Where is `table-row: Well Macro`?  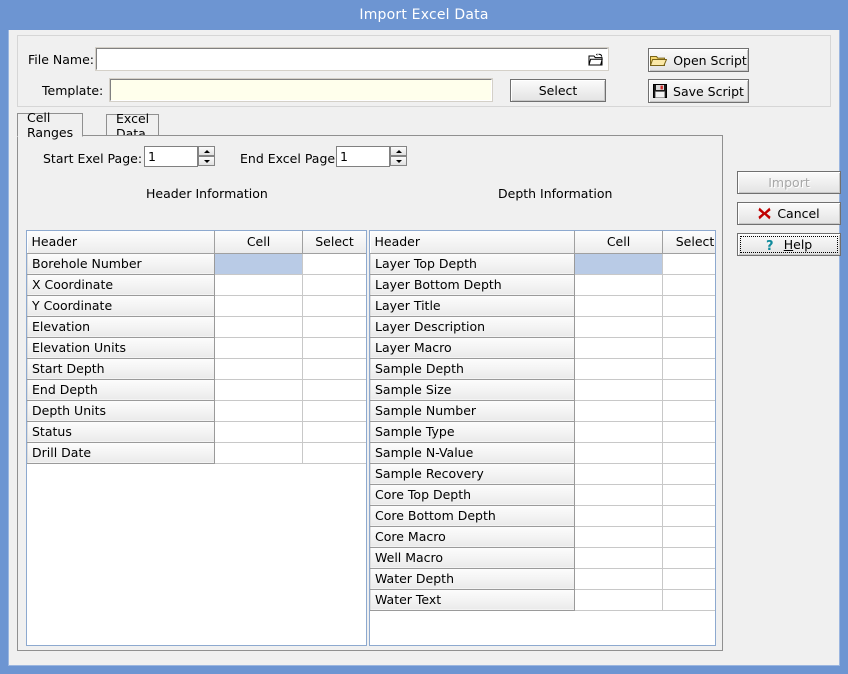
table-row: Well Macro is located at coordinates (542, 558).